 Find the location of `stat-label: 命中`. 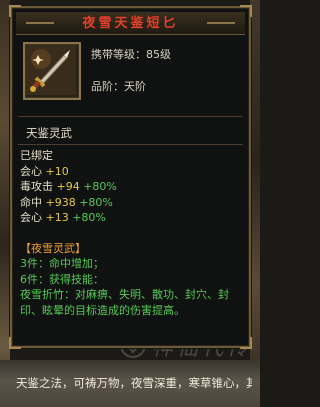

stat-label: 命中 is located at coordinates (31, 202).